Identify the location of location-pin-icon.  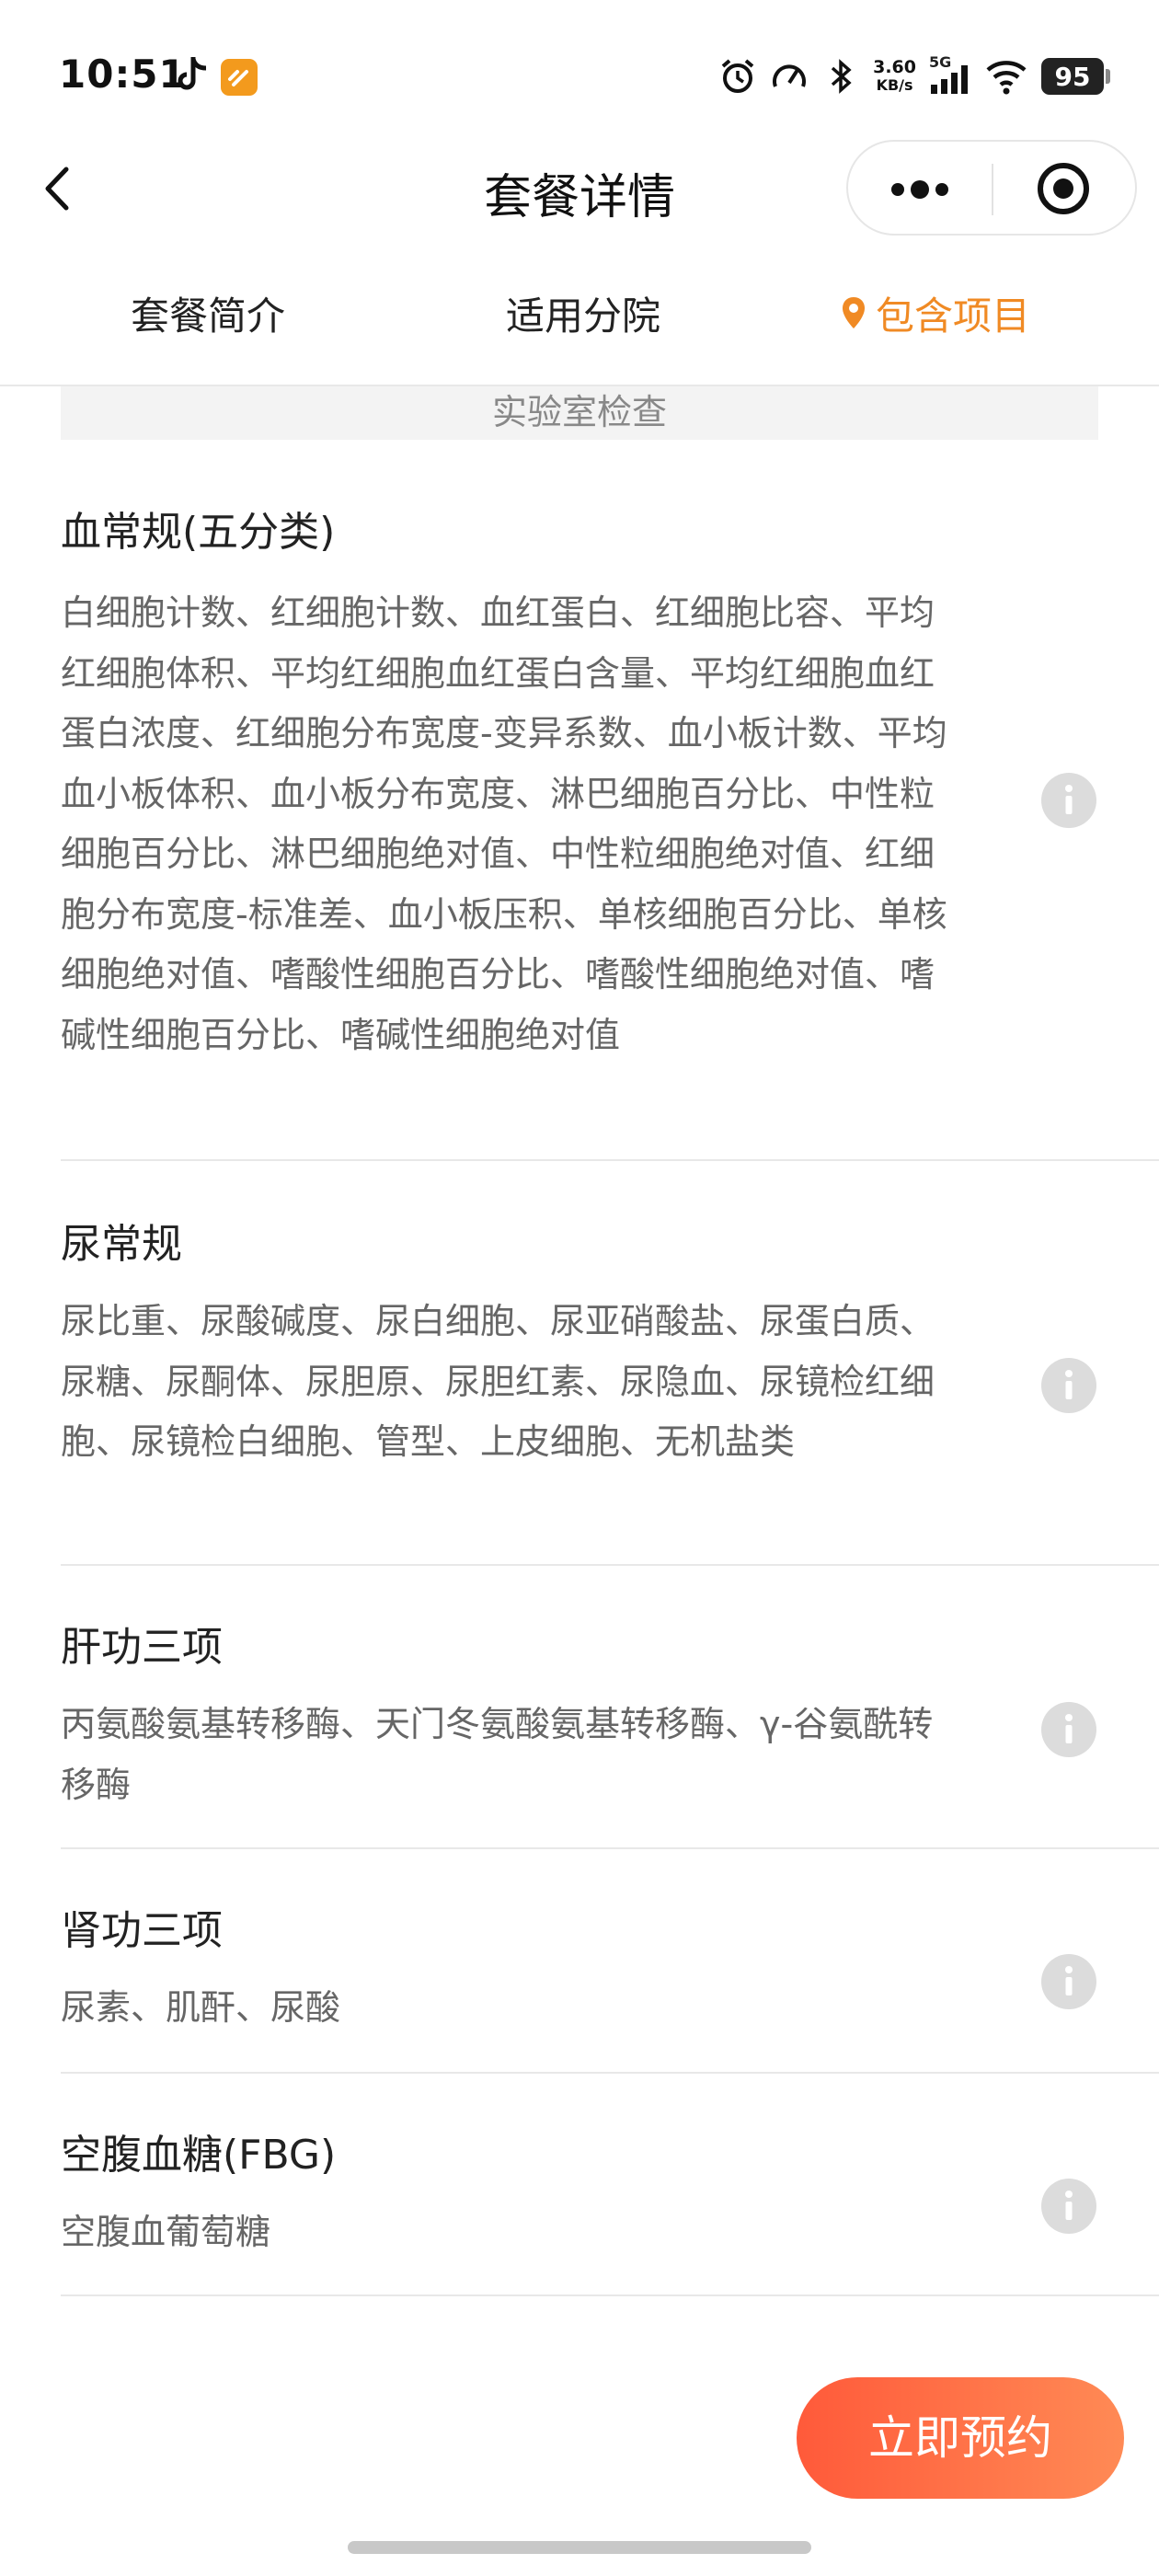
(854, 312).